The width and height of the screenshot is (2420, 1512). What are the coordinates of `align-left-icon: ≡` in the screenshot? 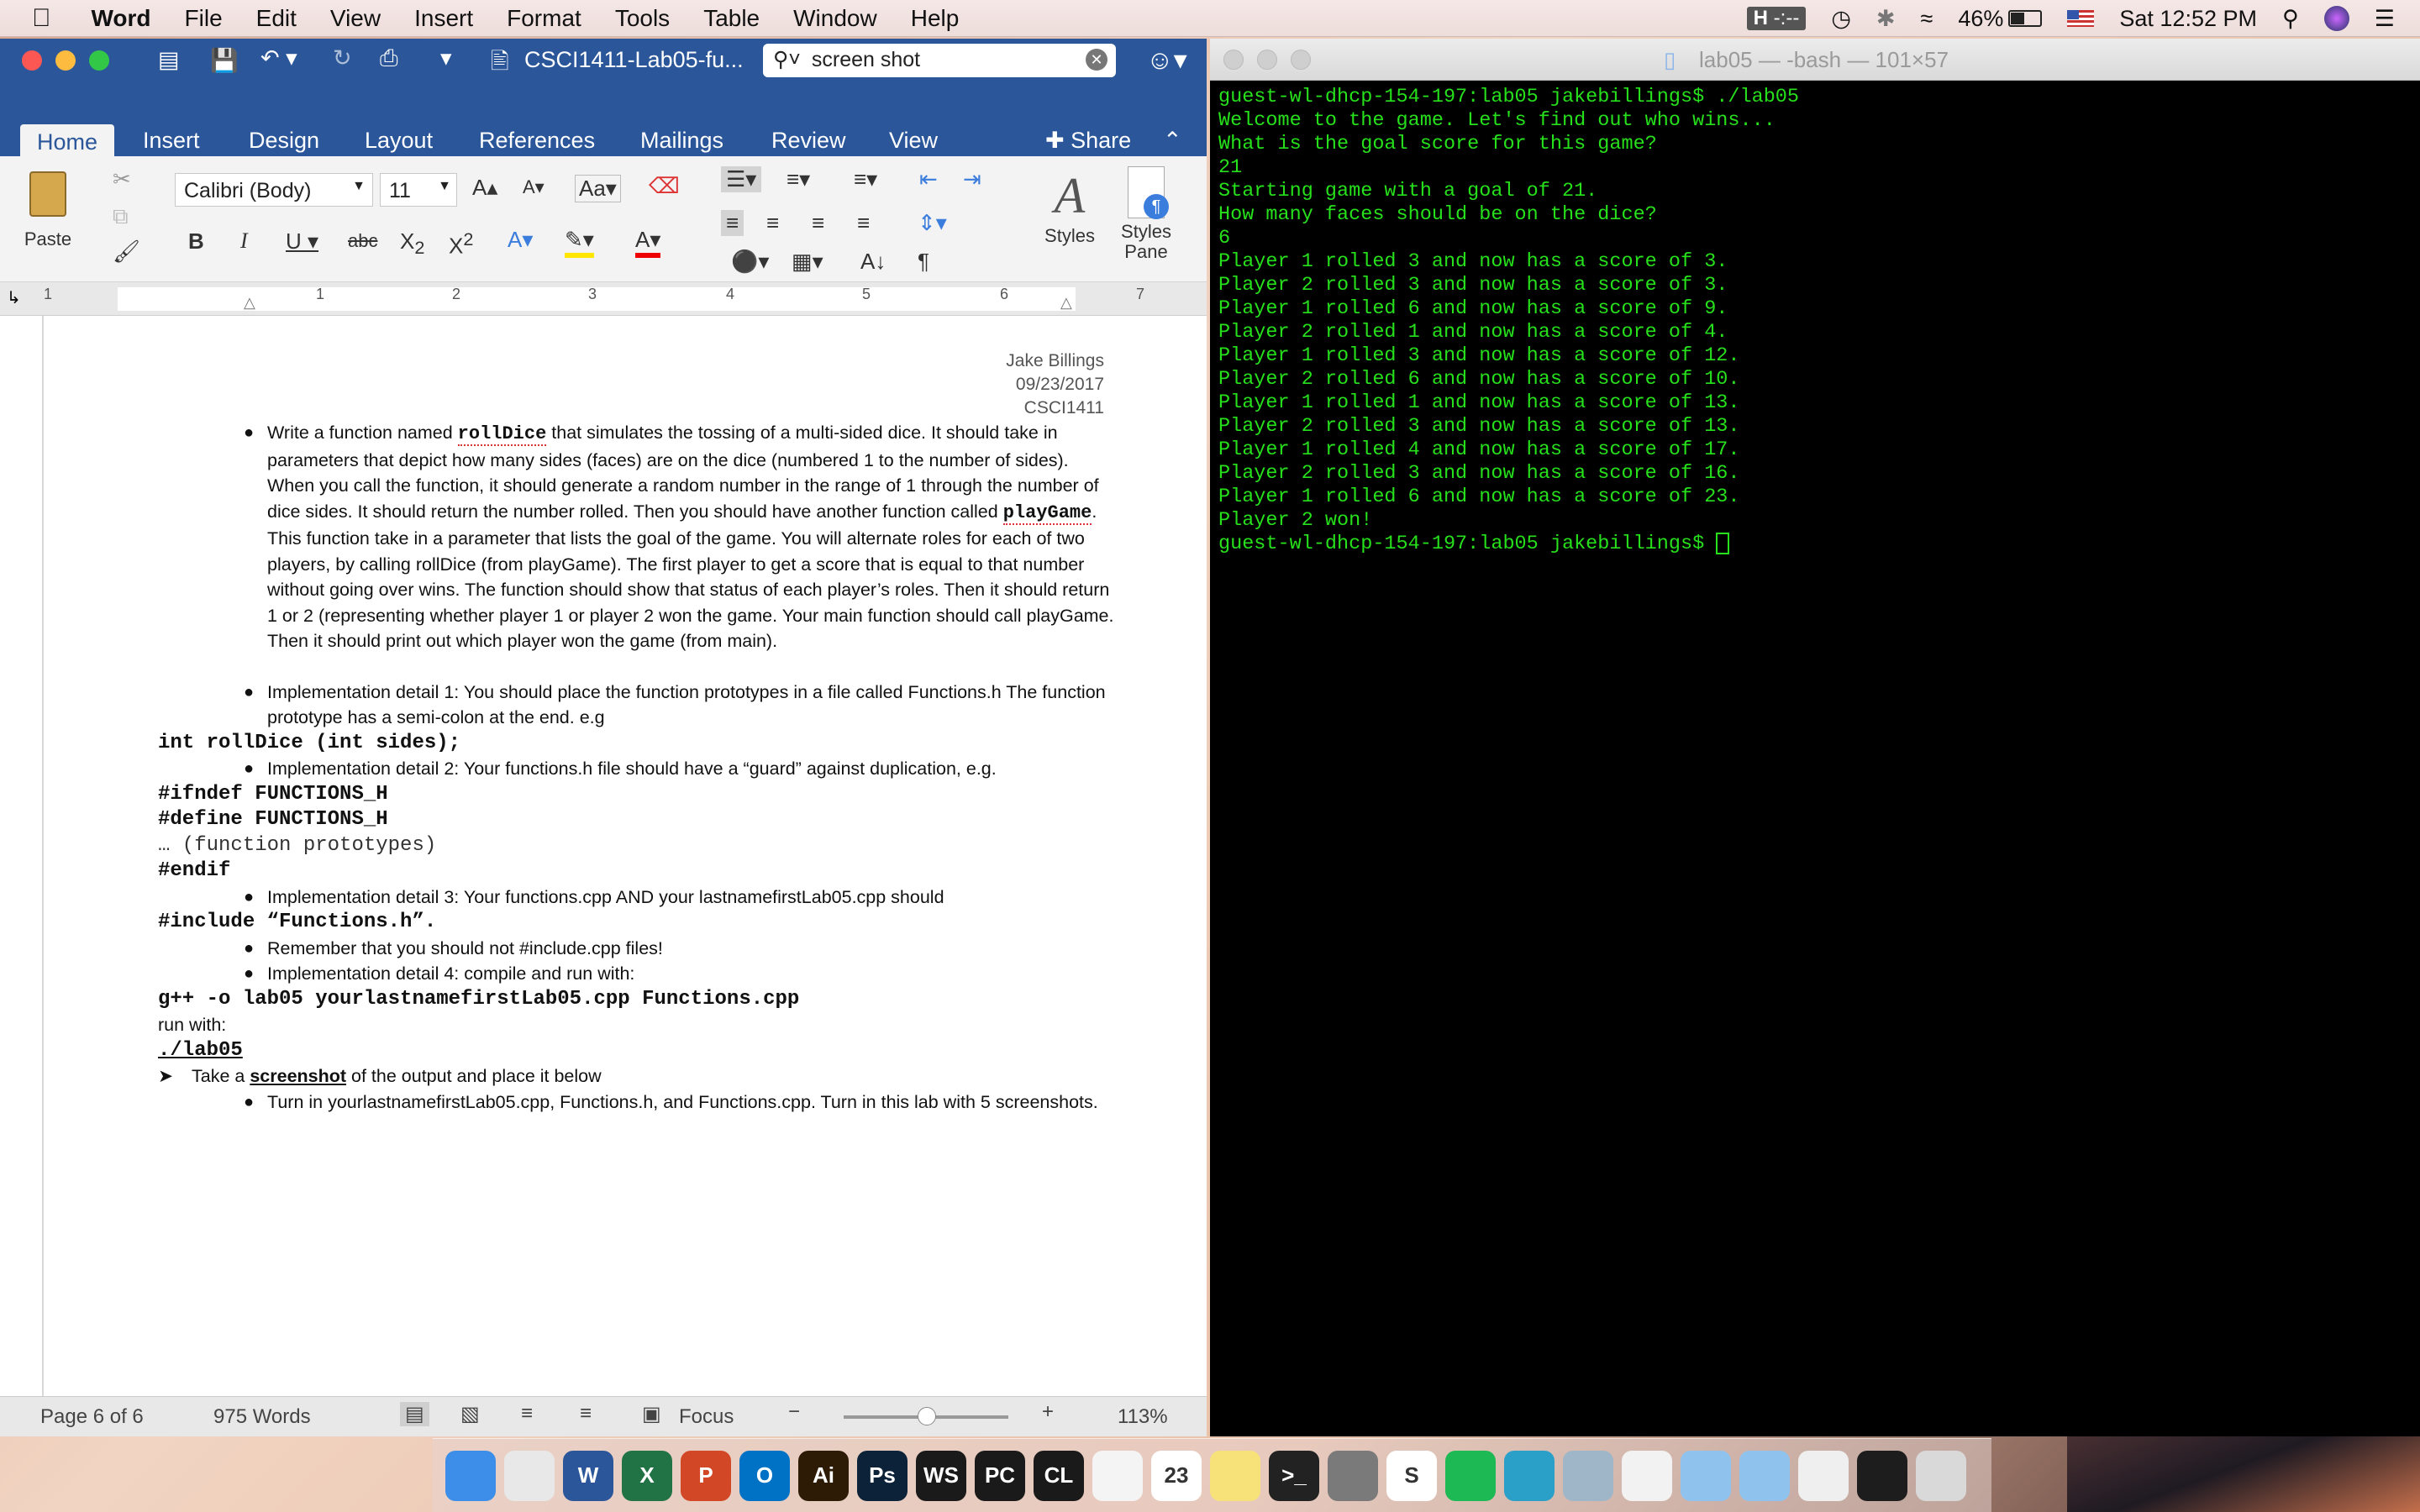 It's located at (733, 223).